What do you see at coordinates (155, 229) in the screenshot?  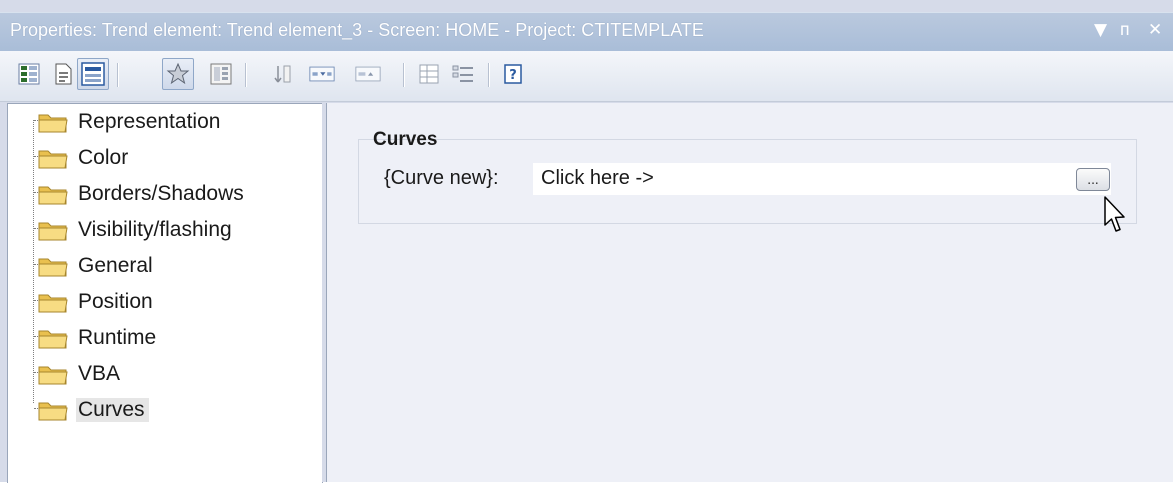 I see `tree-item-label: Visibility/flashing` at bounding box center [155, 229].